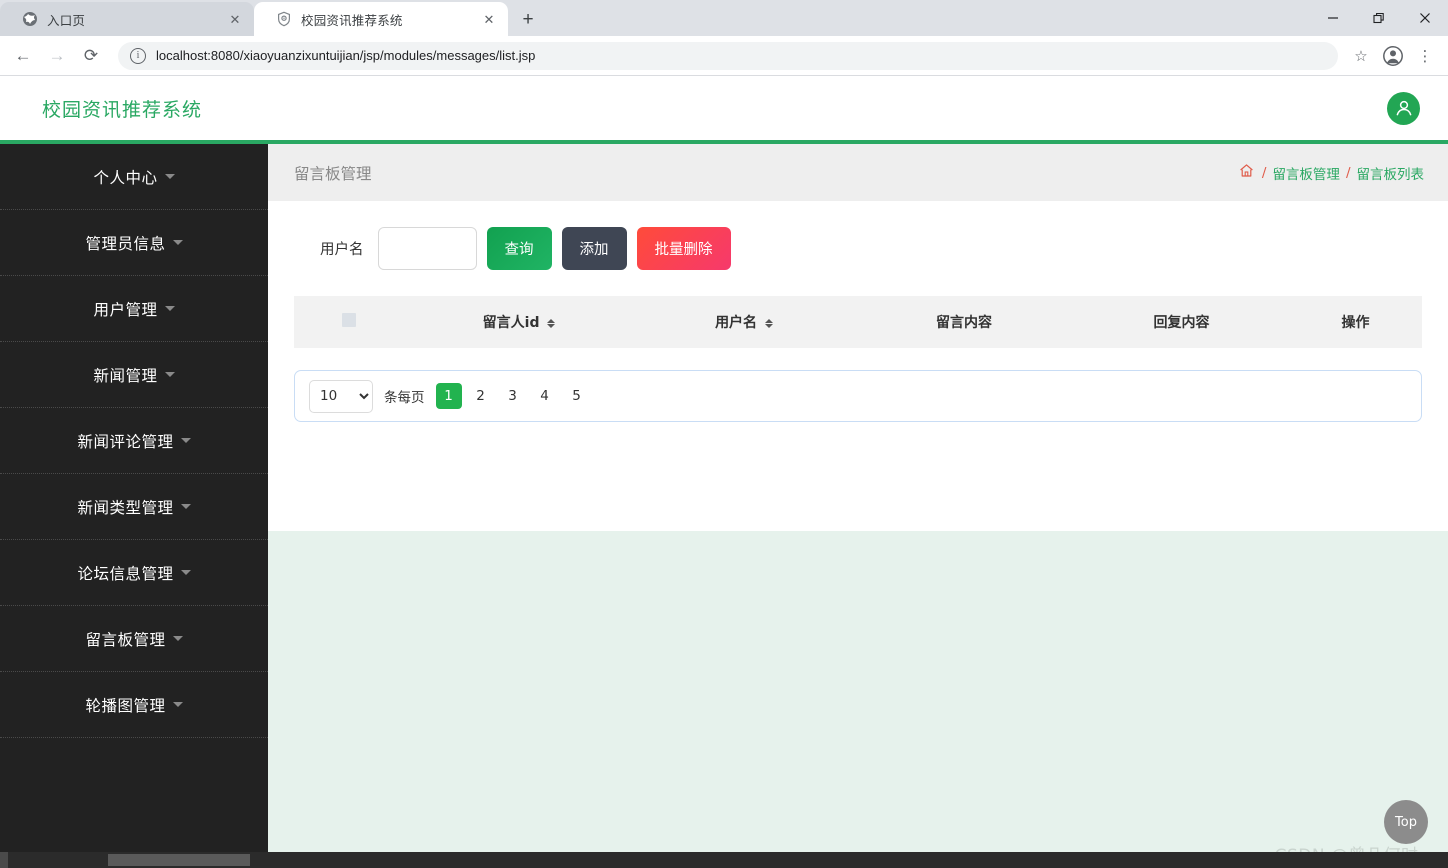 This screenshot has height=868, width=1448. What do you see at coordinates (1403, 108) in the screenshot?
I see `avatar` at bounding box center [1403, 108].